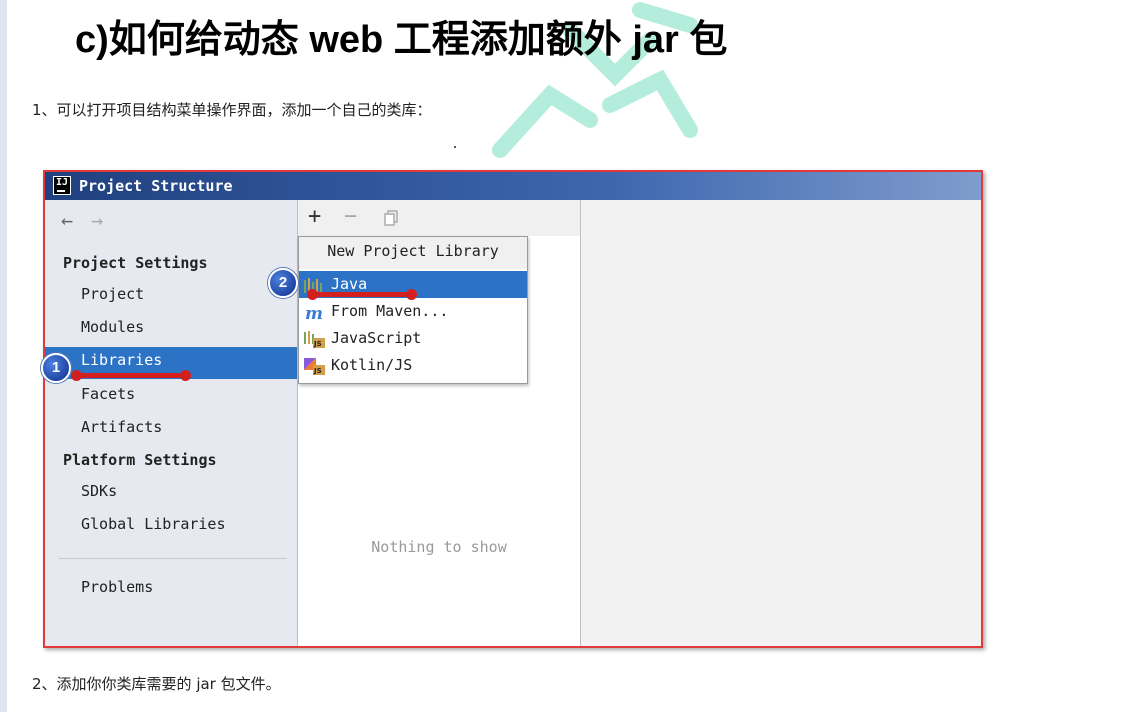 The image size is (1140, 712). What do you see at coordinates (131, 375) in the screenshot?
I see `annotation-underline-libraries` at bounding box center [131, 375].